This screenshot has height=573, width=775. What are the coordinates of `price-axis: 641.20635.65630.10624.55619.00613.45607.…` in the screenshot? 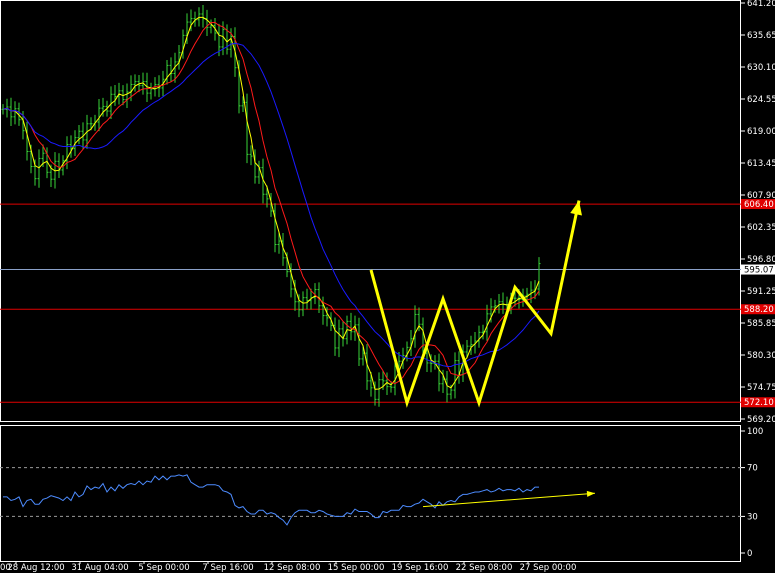 It's located at (758, 212).